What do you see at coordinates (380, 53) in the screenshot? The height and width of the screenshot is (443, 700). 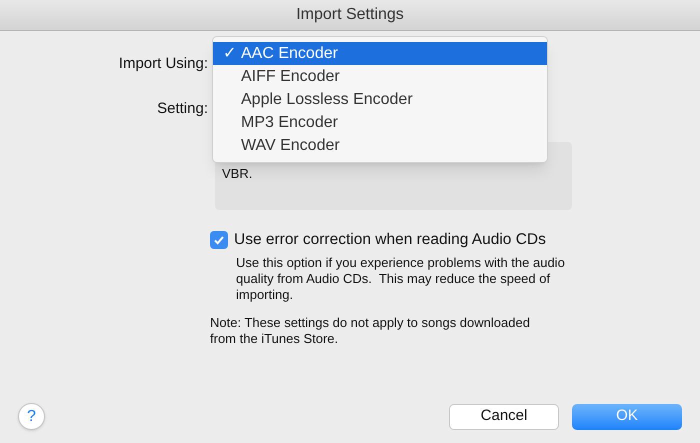 I see `menu-item: ✓ AAC Encoder` at bounding box center [380, 53].